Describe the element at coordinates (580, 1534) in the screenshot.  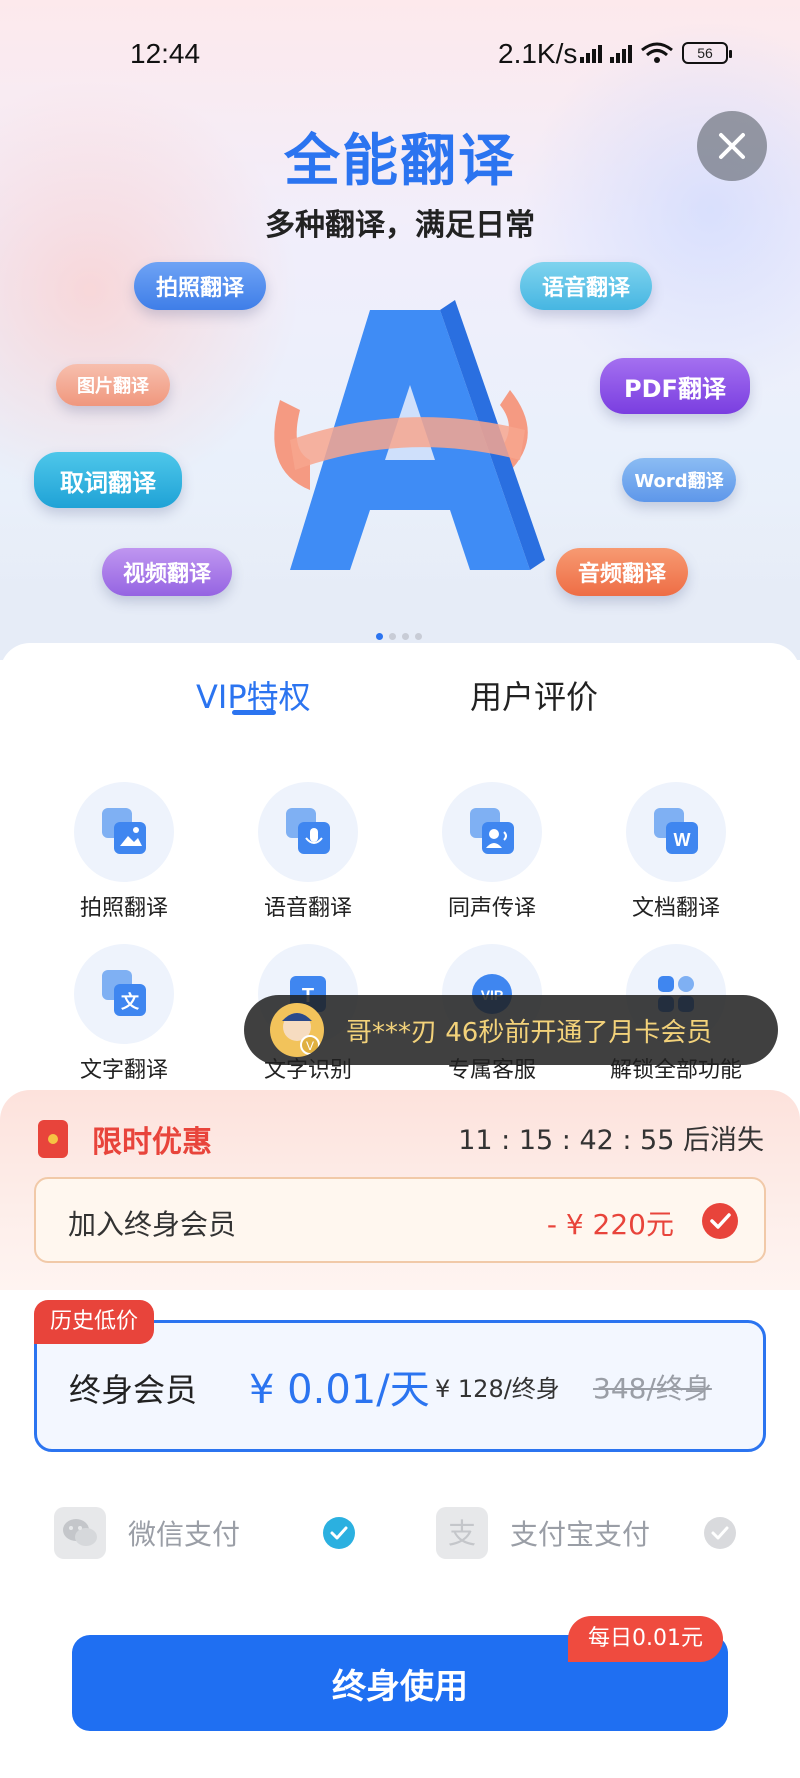
I see `payment-label: 支付宝支付` at that location.